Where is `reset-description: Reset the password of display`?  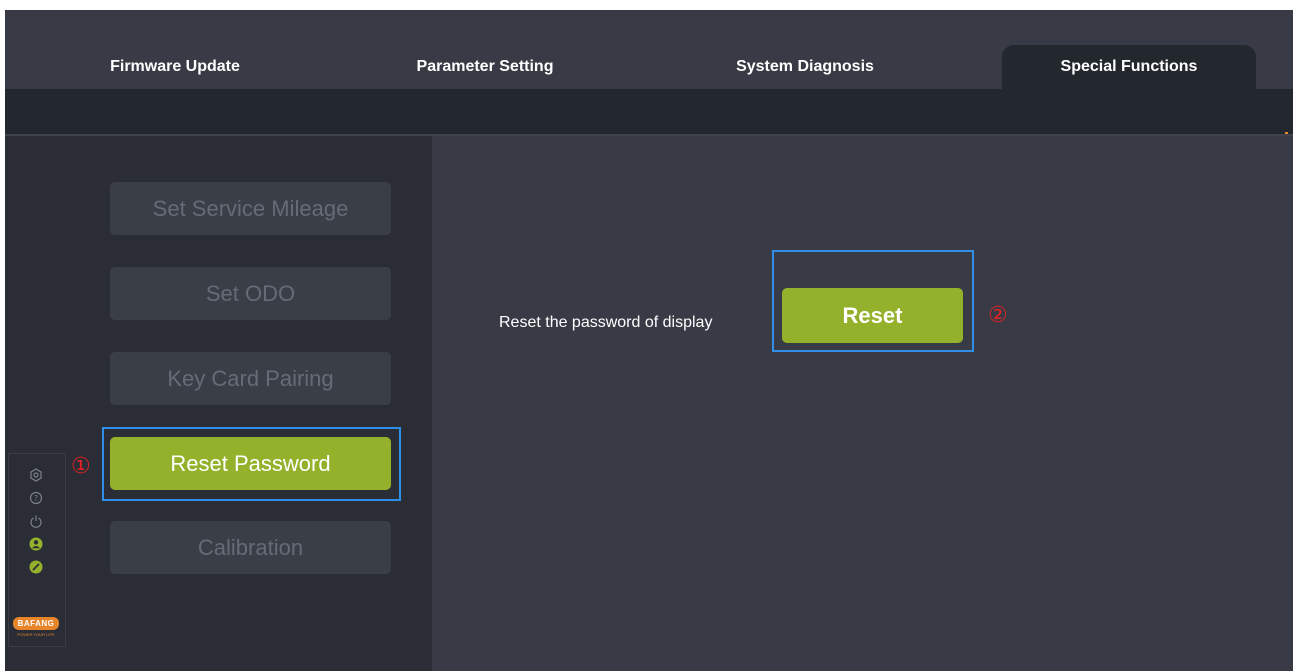
reset-description: Reset the password of display is located at coordinates (606, 322).